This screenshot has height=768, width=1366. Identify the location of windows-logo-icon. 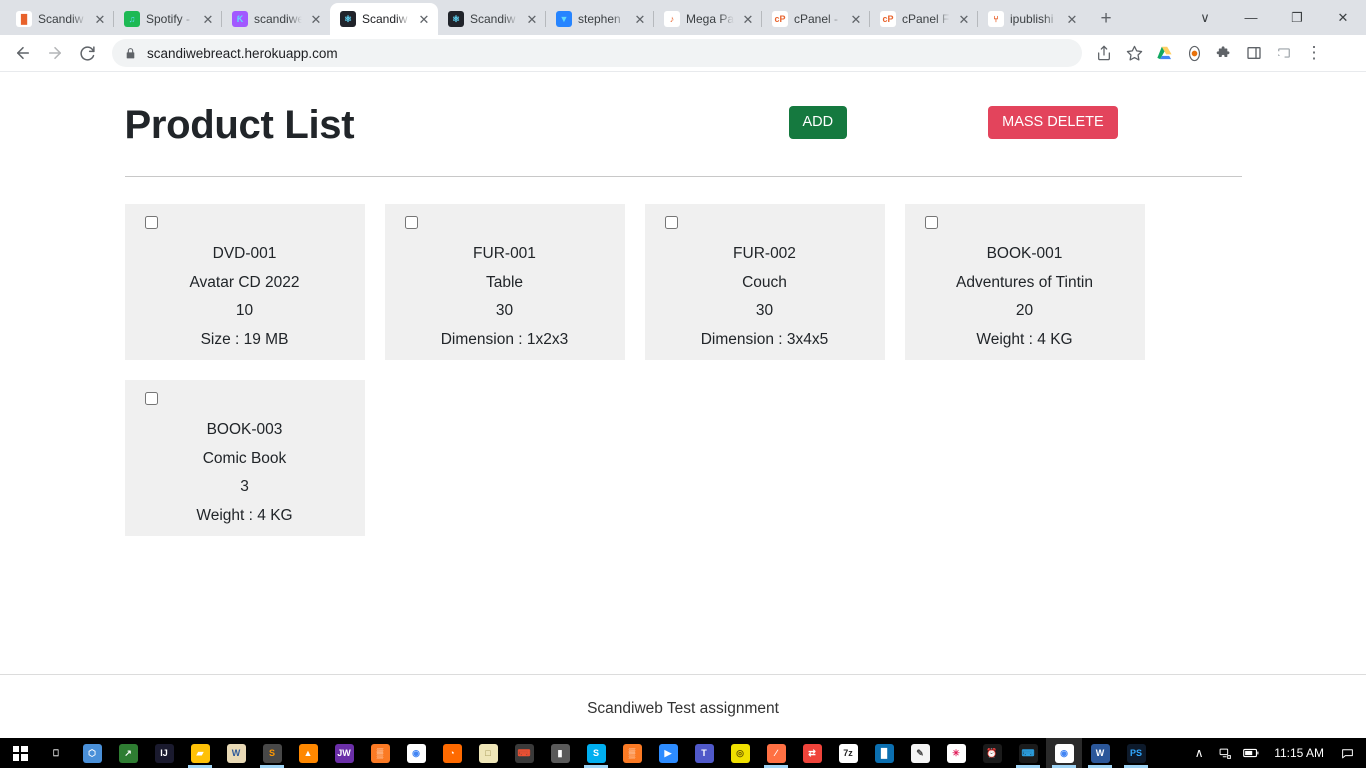
(20, 753).